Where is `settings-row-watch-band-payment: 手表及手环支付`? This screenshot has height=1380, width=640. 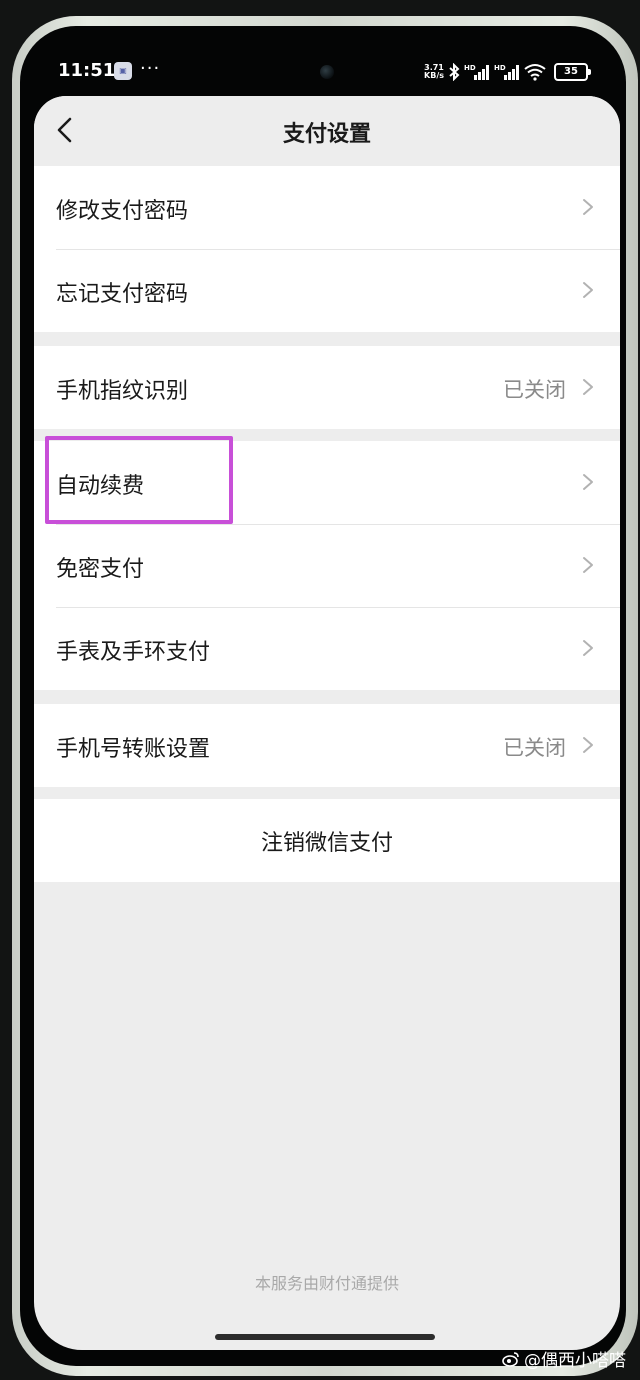
settings-row-watch-band-payment: 手表及手环支付 is located at coordinates (327, 648).